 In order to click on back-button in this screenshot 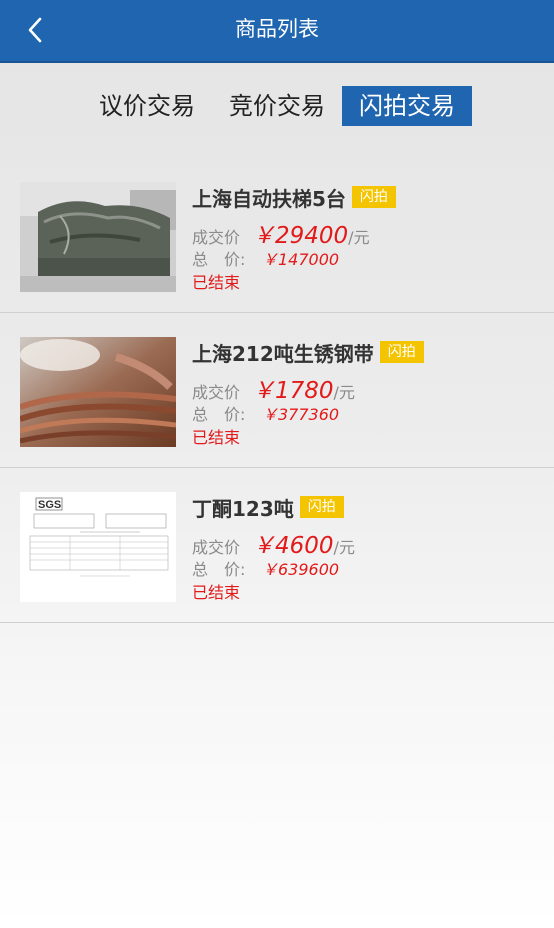, I will do `click(35, 30)`.